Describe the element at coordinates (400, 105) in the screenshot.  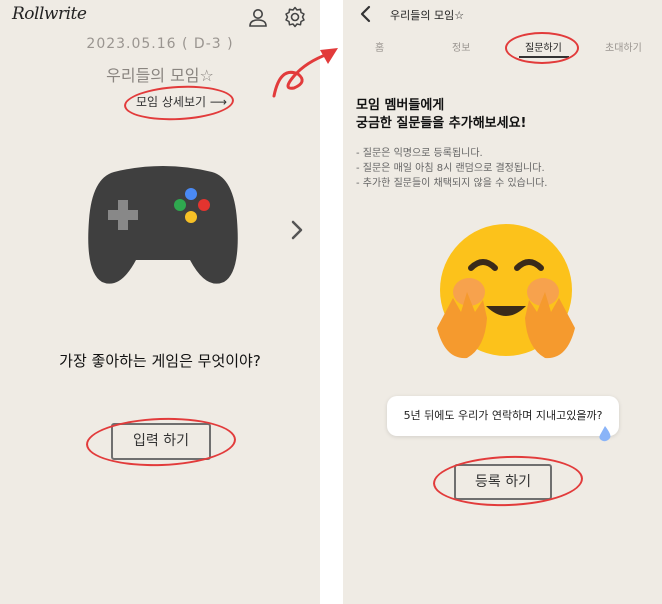
I see `heading-line: 모임 멤버들에게` at that location.